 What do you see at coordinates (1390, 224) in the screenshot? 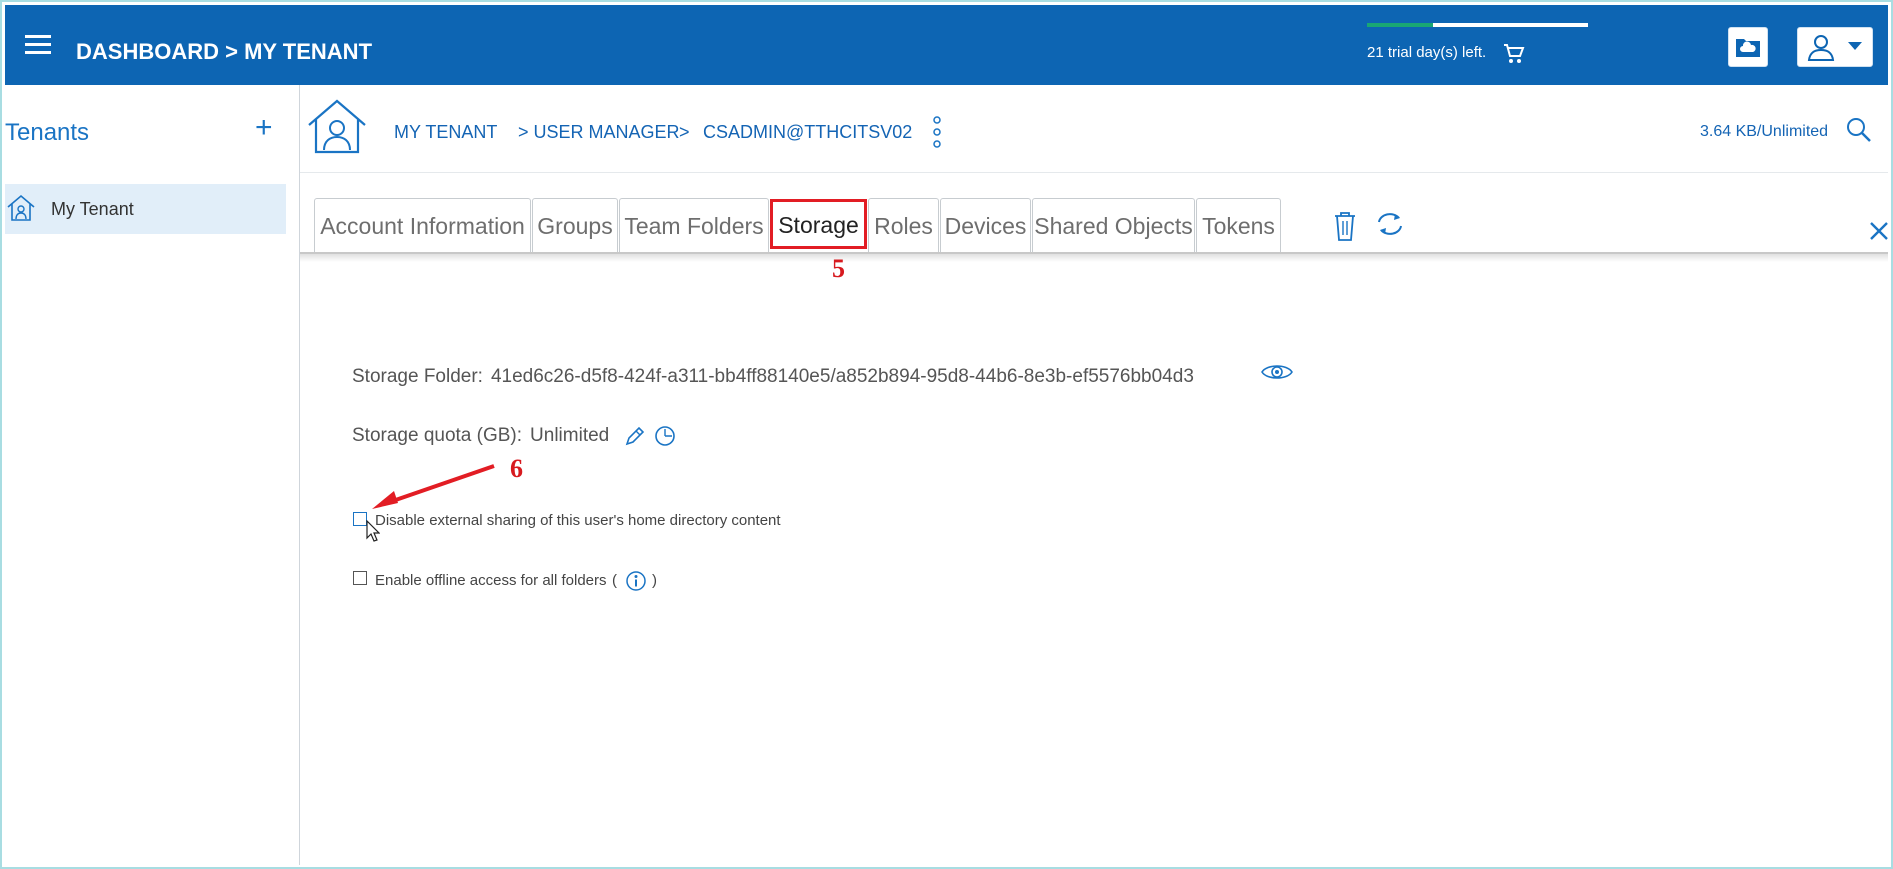
I see `refresh-icon` at bounding box center [1390, 224].